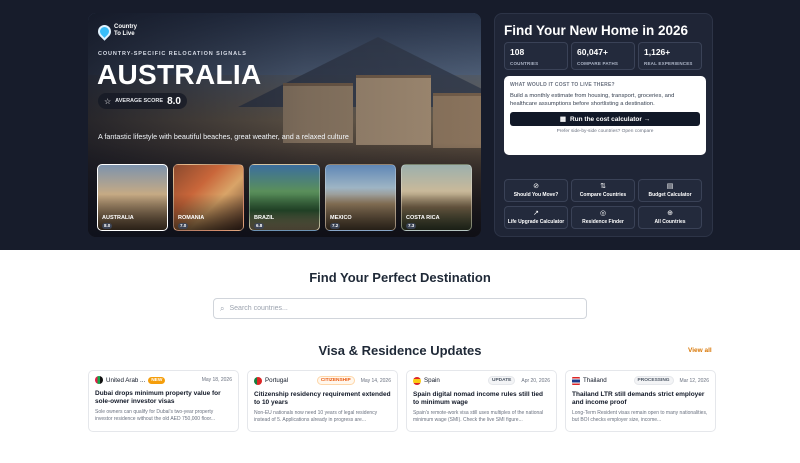 The width and height of the screenshot is (800, 463). Describe the element at coordinates (700, 350) in the screenshot. I see `view-all-link: View all` at that location.